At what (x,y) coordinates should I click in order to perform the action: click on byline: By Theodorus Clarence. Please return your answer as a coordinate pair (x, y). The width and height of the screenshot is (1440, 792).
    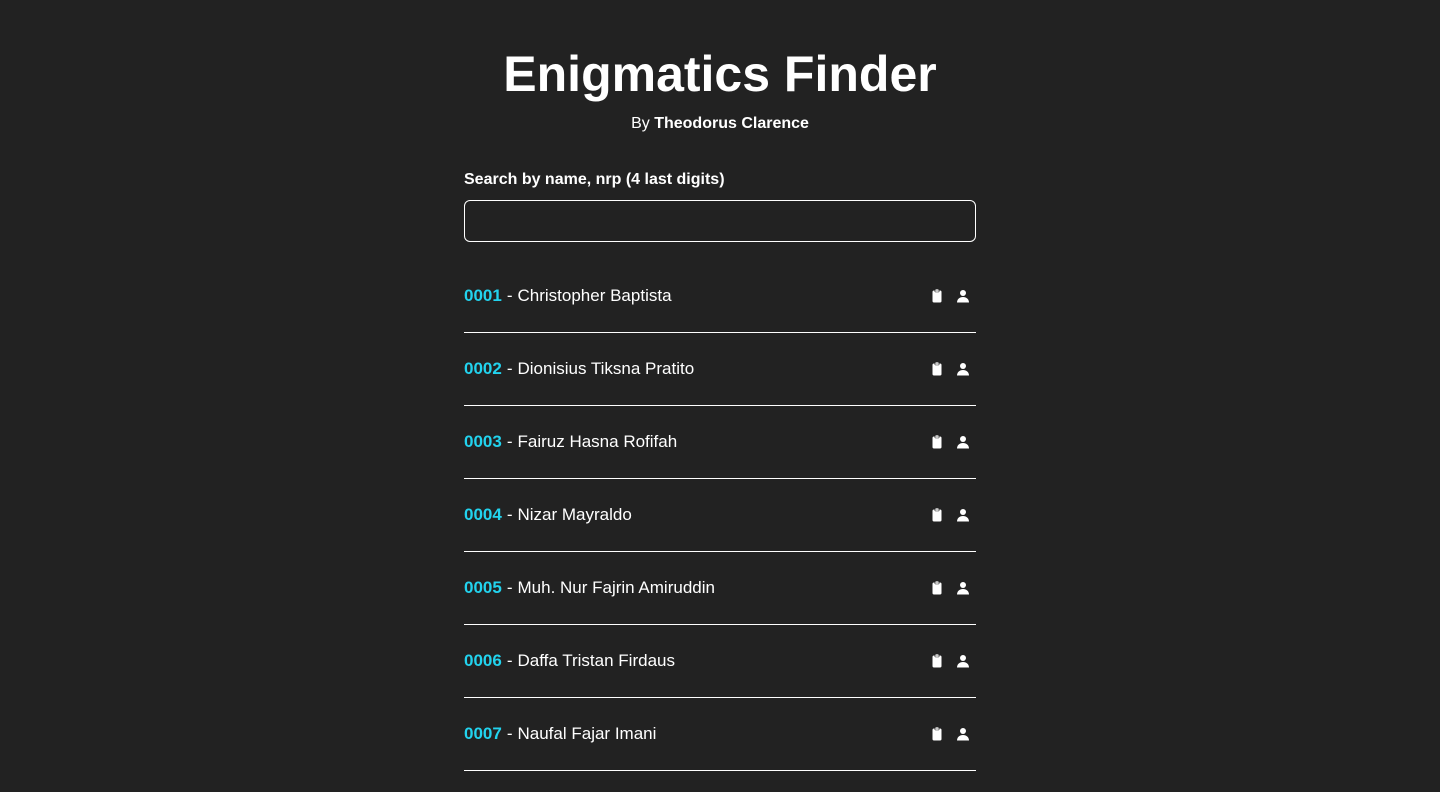
    Looking at the image, I should click on (720, 124).